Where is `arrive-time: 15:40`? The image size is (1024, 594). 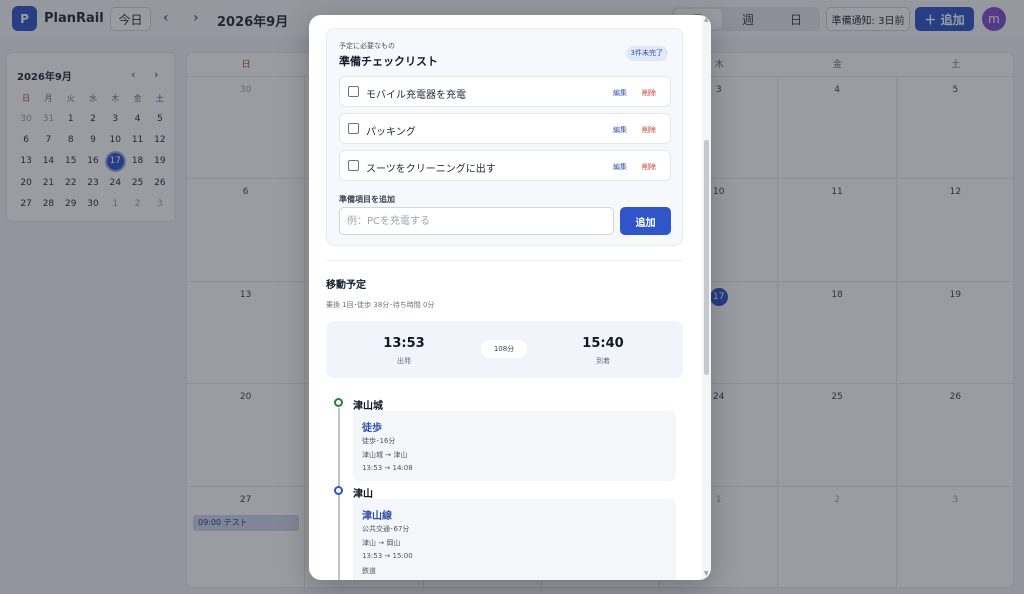 arrive-time: 15:40 is located at coordinates (603, 343).